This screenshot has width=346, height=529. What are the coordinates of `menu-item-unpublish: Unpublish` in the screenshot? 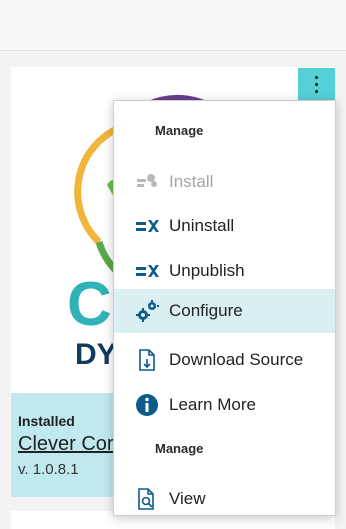 It's located at (224, 271).